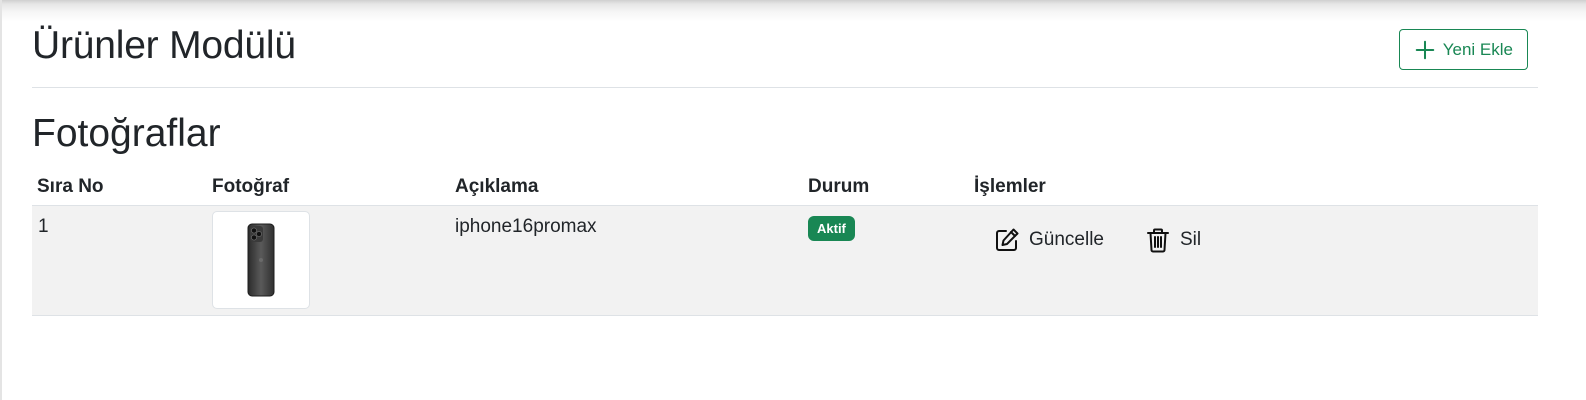  Describe the element at coordinates (831, 228) in the screenshot. I see `status-badge: Aktif` at that location.